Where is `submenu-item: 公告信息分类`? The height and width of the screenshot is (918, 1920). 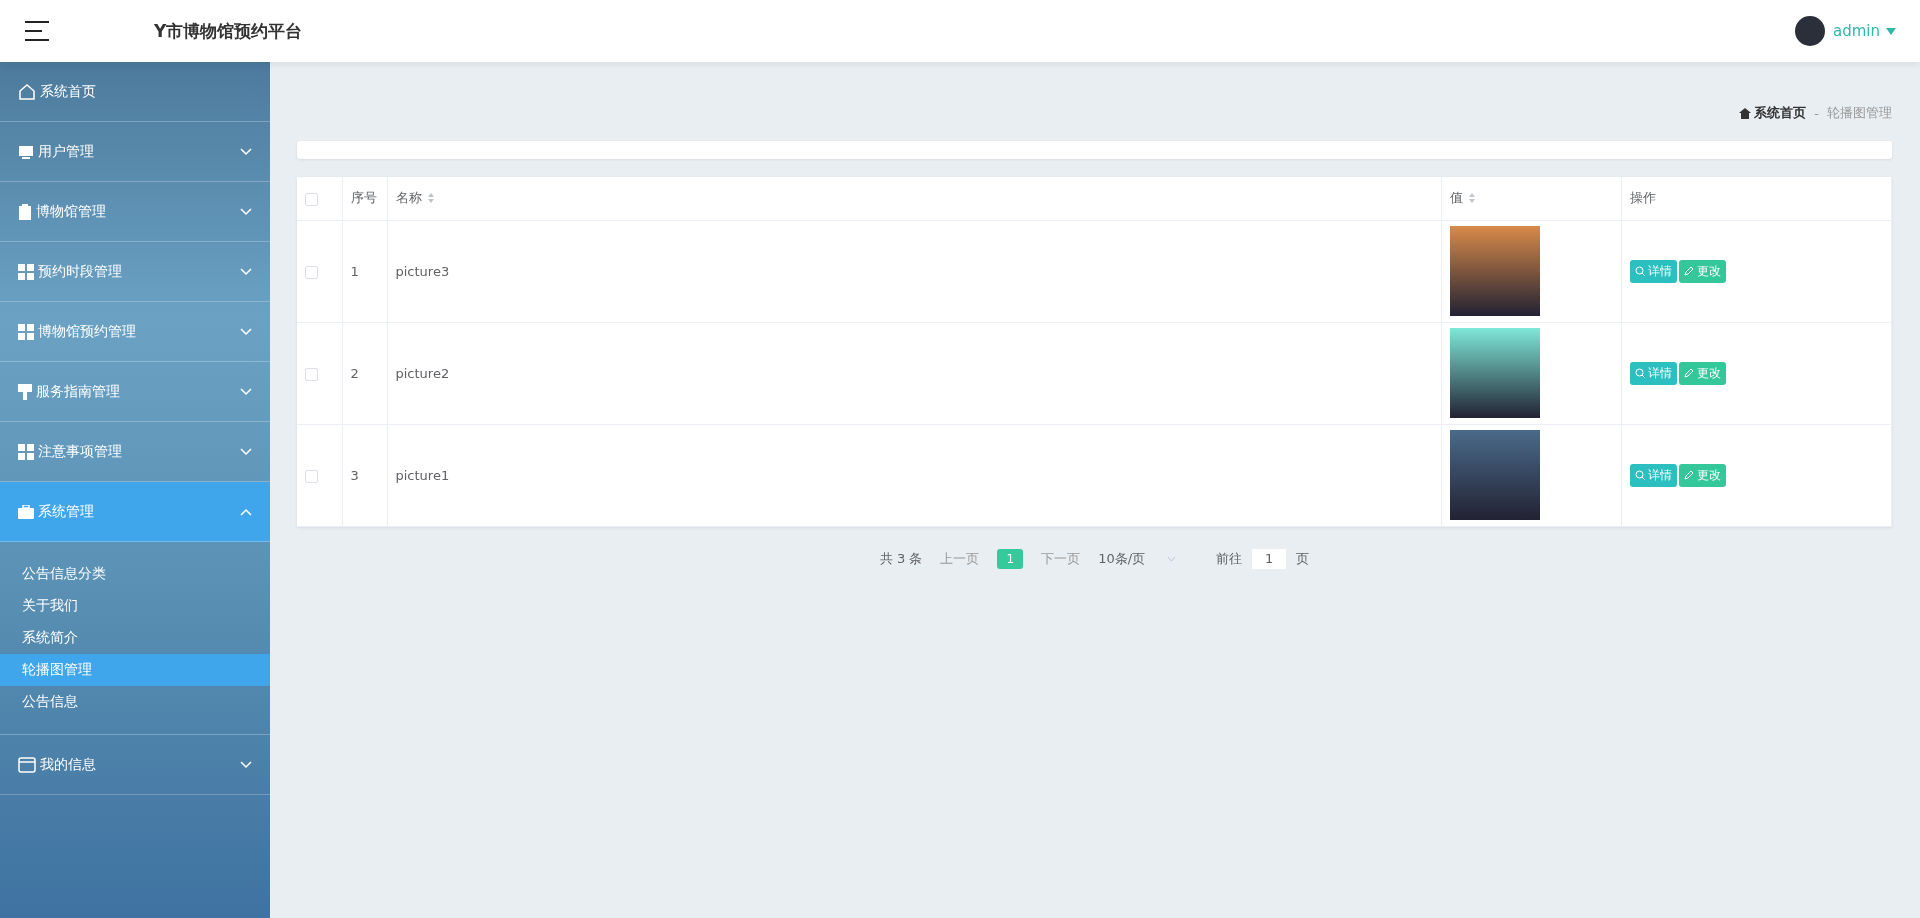 submenu-item: 公告信息分类 is located at coordinates (135, 574).